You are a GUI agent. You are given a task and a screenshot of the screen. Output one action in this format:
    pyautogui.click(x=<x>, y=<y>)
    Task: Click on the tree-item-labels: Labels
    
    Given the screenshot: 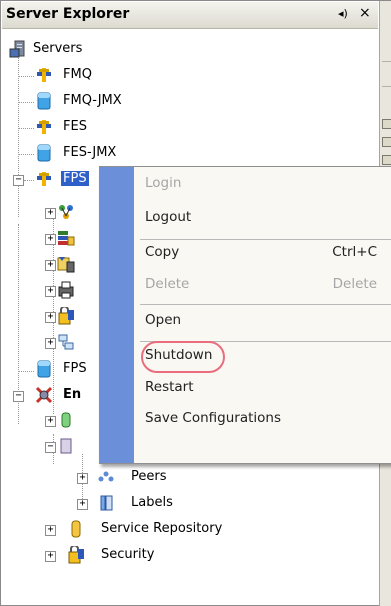 What is the action you would take?
    pyautogui.click(x=152, y=502)
    